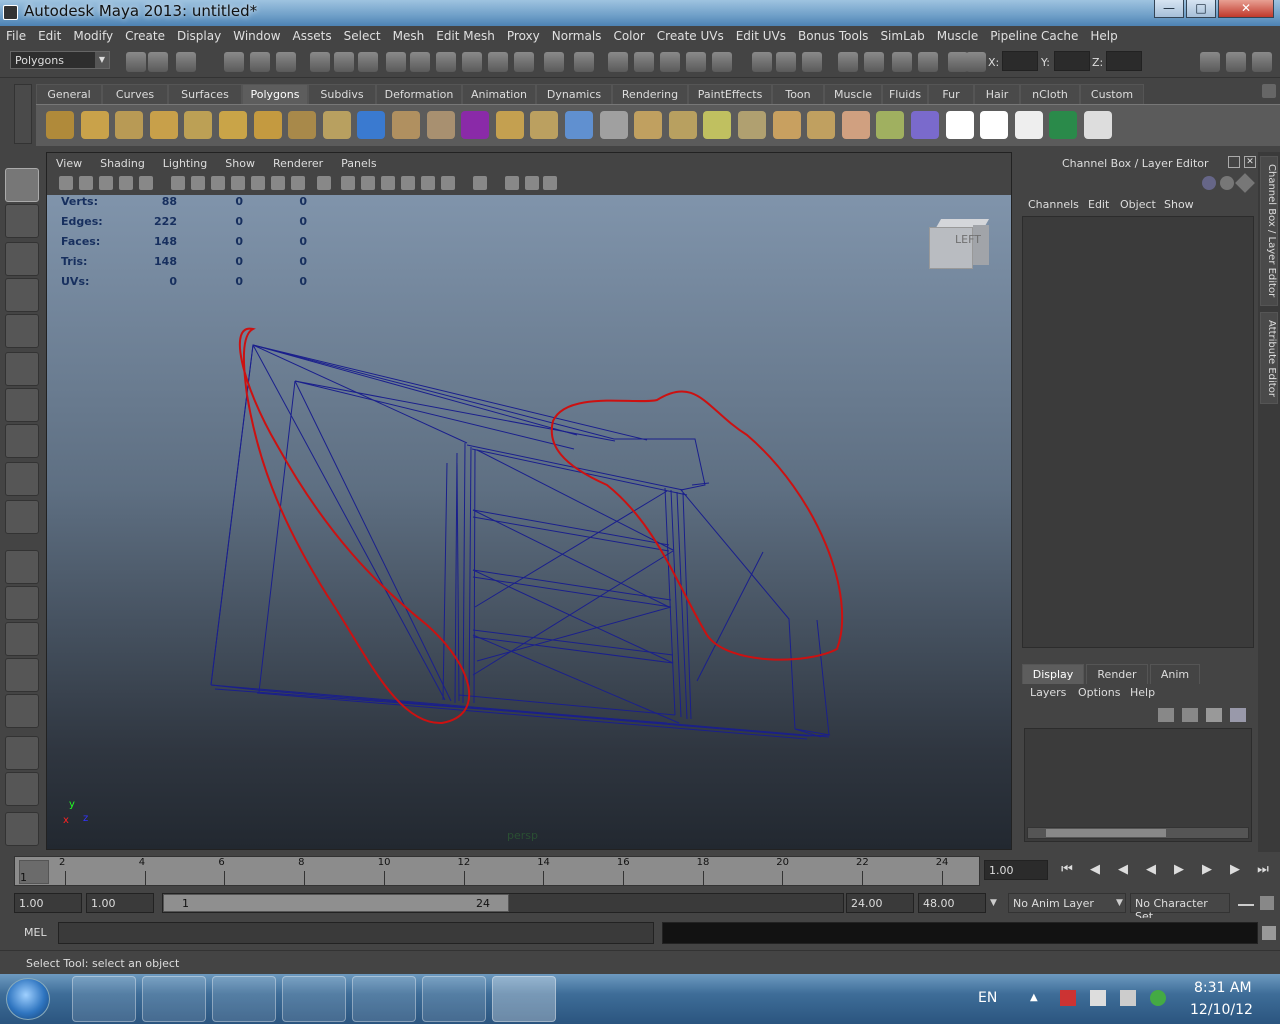 The image size is (1280, 1024). I want to click on shelf-tab-curves: Curves, so click(135, 94).